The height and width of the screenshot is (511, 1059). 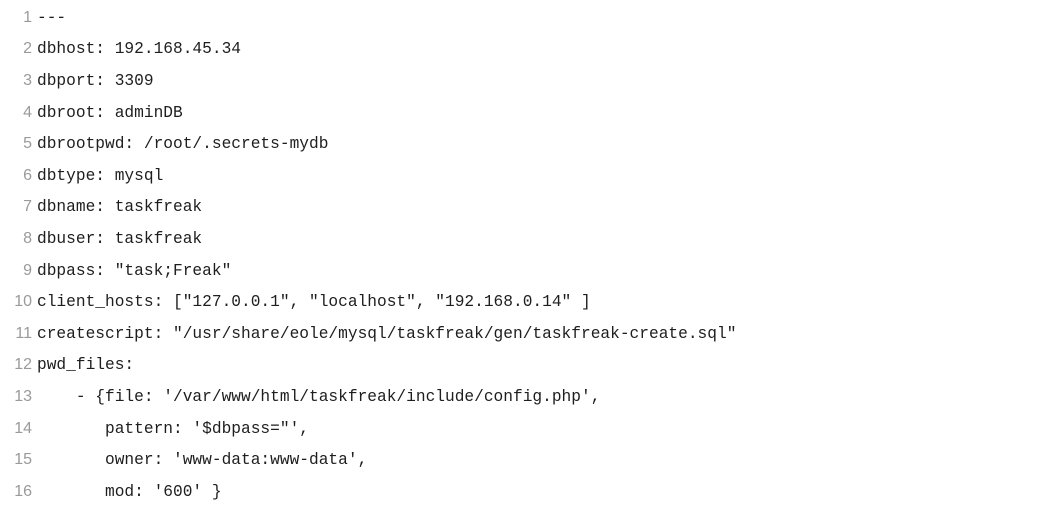 I want to click on code-line-15: 15 owner: 'www-data:www-data',, so click(x=529, y=460).